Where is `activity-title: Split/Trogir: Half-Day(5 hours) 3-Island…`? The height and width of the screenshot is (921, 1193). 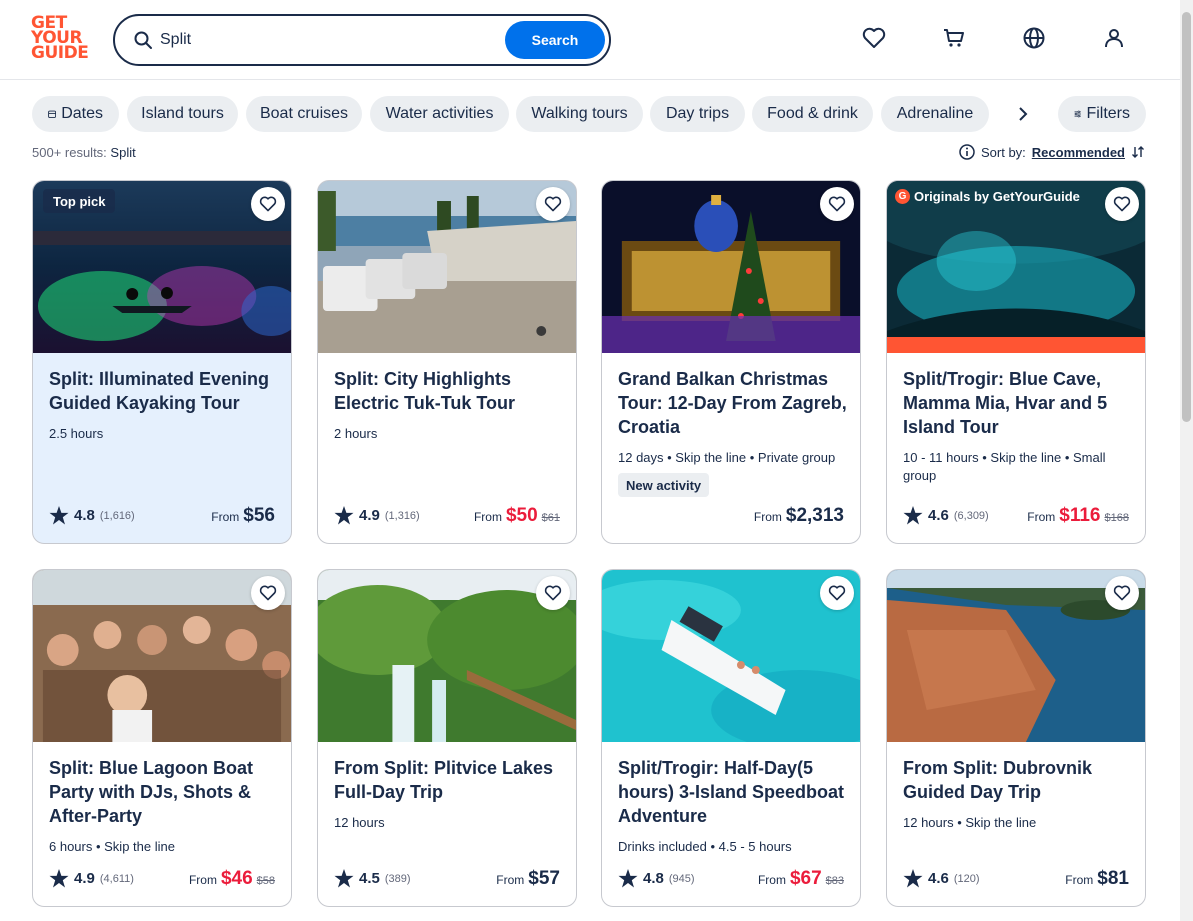
activity-title: Split/Trogir: Half-Day(5 hours) 3-Island… is located at coordinates (733, 792).